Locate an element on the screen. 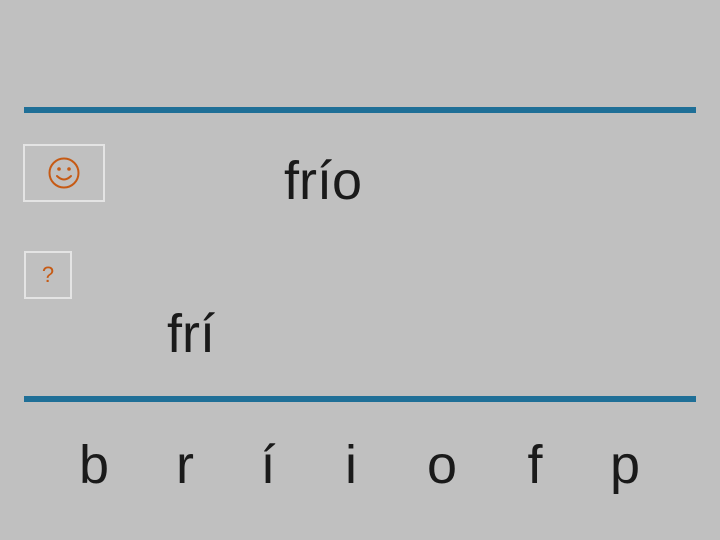  letter-tile: f is located at coordinates (535, 465).